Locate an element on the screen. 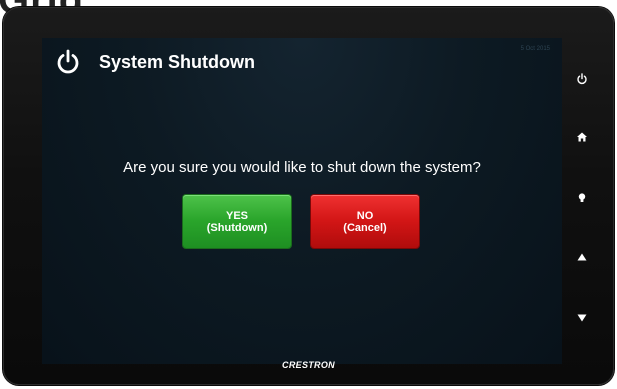 The image size is (617, 389). arrow-up-icon is located at coordinates (582, 257).